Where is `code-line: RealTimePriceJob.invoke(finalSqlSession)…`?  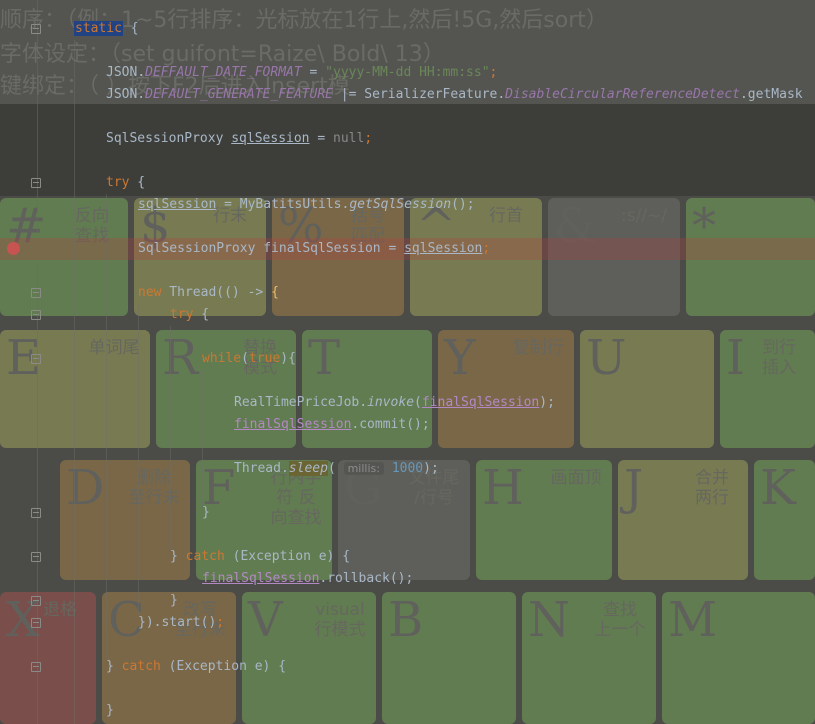
code-line: RealTimePriceJob.invoke(finalSqlSession)… is located at coordinates (394, 403).